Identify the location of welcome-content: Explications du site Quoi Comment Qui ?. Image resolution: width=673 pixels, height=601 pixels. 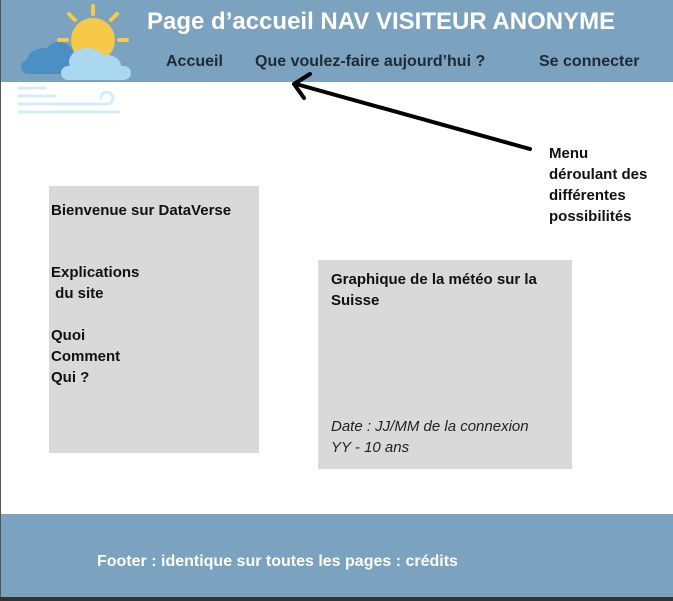
(95, 325).